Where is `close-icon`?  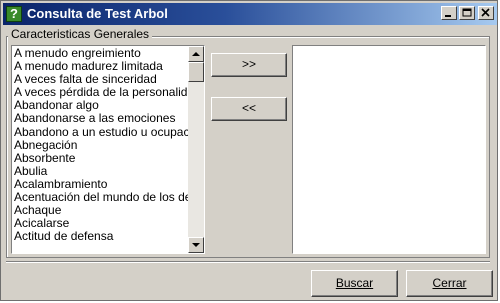 close-icon is located at coordinates (485, 12).